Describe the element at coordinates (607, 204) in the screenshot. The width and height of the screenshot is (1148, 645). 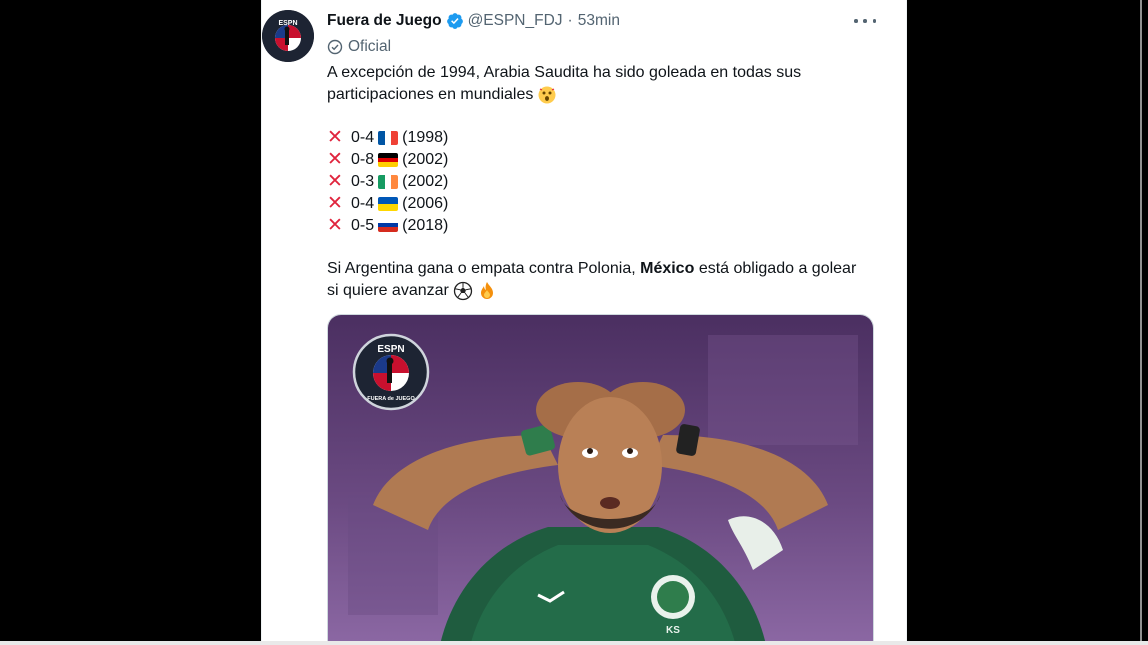
I see `result-line: ✕ 0-4 (2006)` at that location.